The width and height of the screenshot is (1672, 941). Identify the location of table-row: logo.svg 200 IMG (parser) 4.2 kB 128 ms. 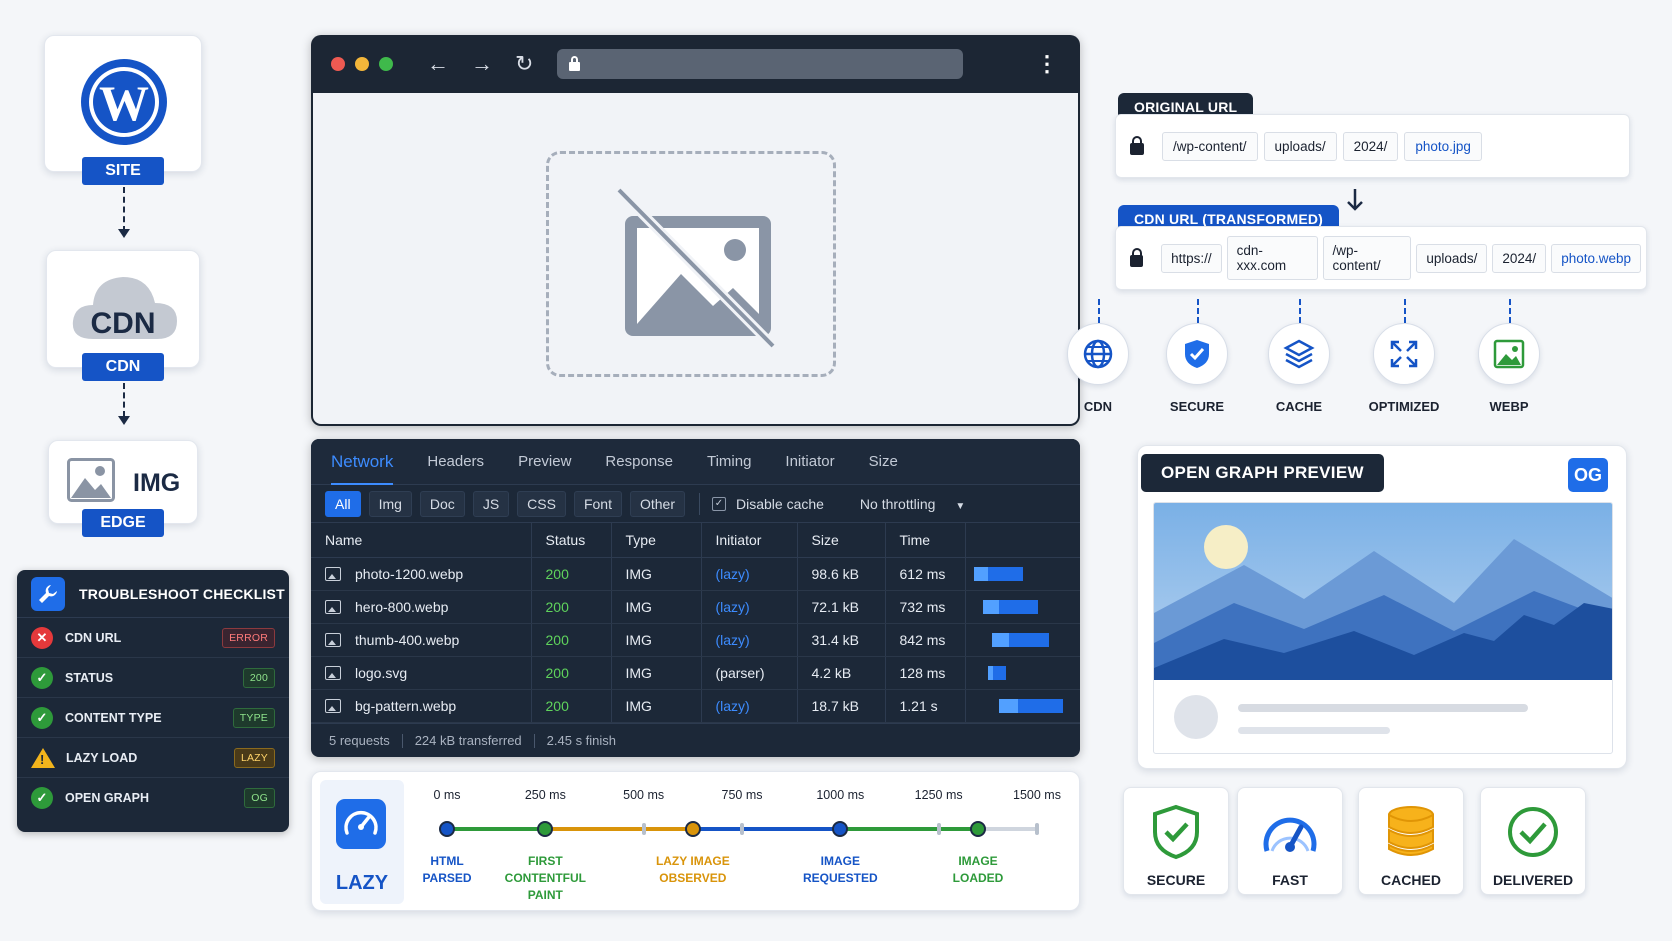
(695, 673).